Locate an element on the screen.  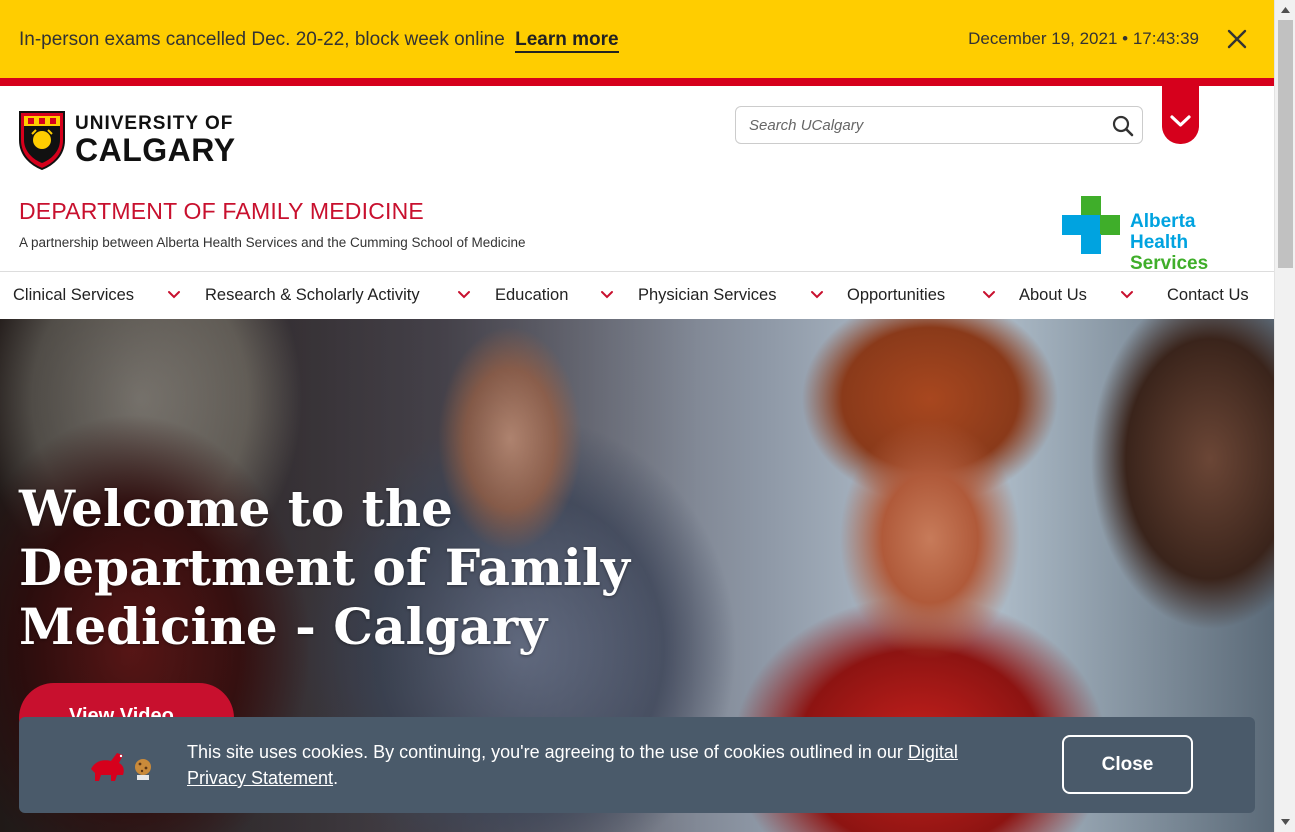
ahs-cross-icon is located at coordinates (1091, 225).